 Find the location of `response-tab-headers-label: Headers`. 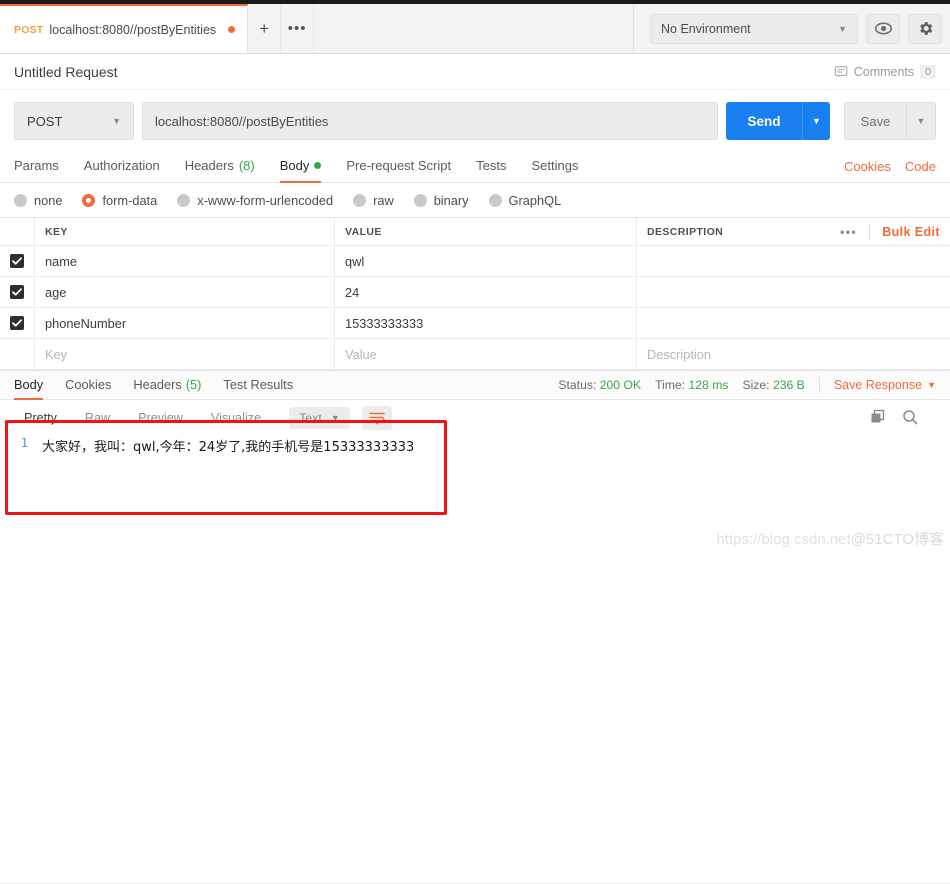

response-tab-headers-label: Headers is located at coordinates (157, 384).